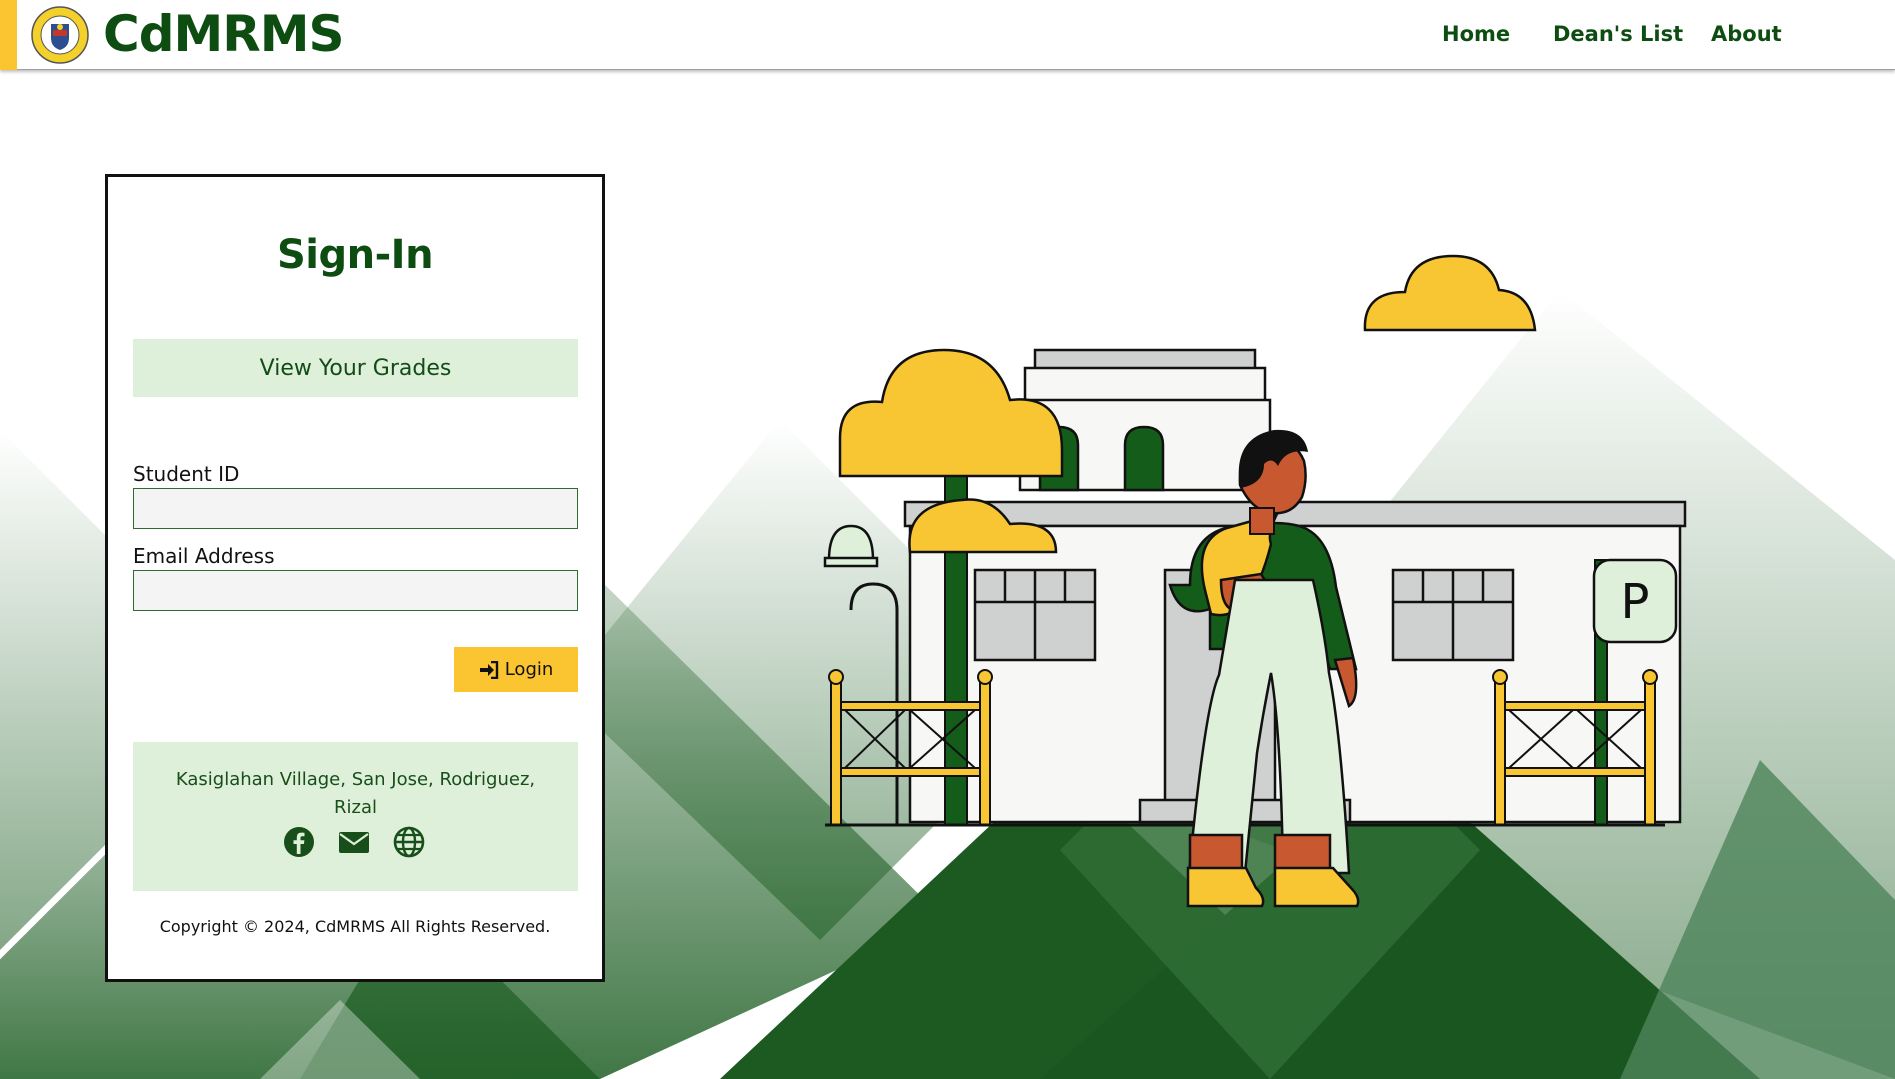 Image resolution: width=1895 pixels, height=1079 pixels. I want to click on facebook-icon, so click(299, 842).